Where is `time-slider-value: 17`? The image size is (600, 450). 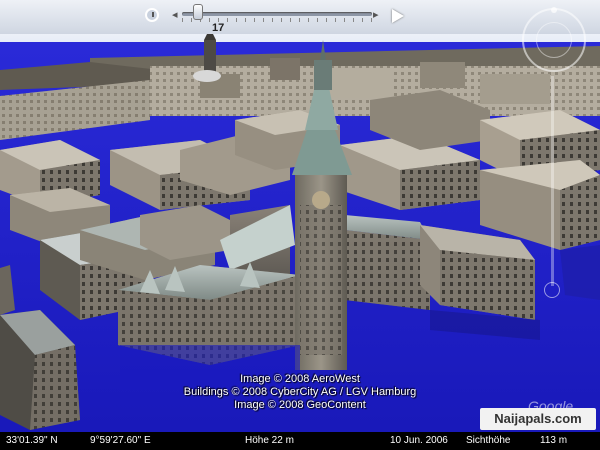
time-slider-value: 17 is located at coordinates (218, 28).